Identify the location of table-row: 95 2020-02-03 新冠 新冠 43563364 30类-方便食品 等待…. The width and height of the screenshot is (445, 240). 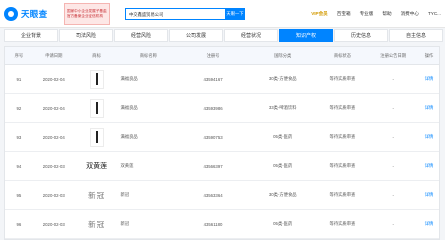
(222, 195).